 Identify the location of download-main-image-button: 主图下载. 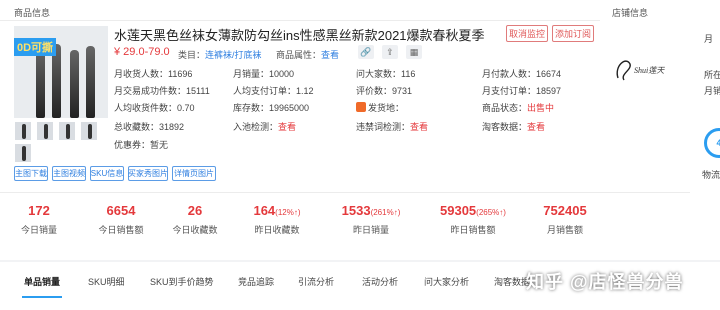
(31, 173).